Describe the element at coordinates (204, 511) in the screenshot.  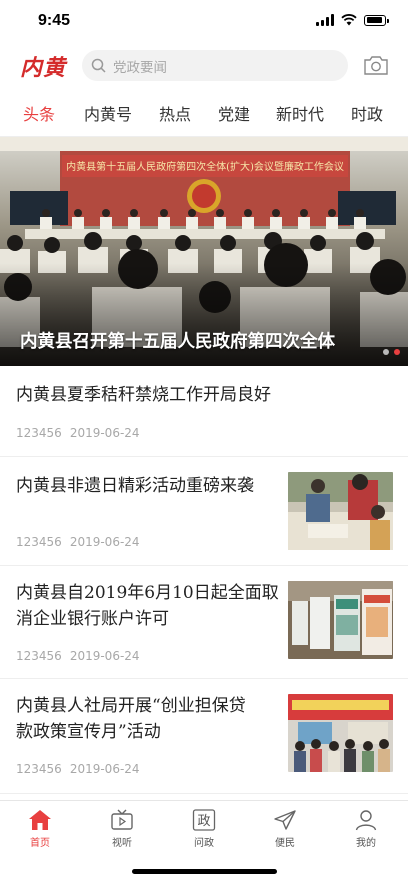
I see `news-item: 内黄县非遗日精彩活动重磅来袭 123456 2019-06-24` at that location.